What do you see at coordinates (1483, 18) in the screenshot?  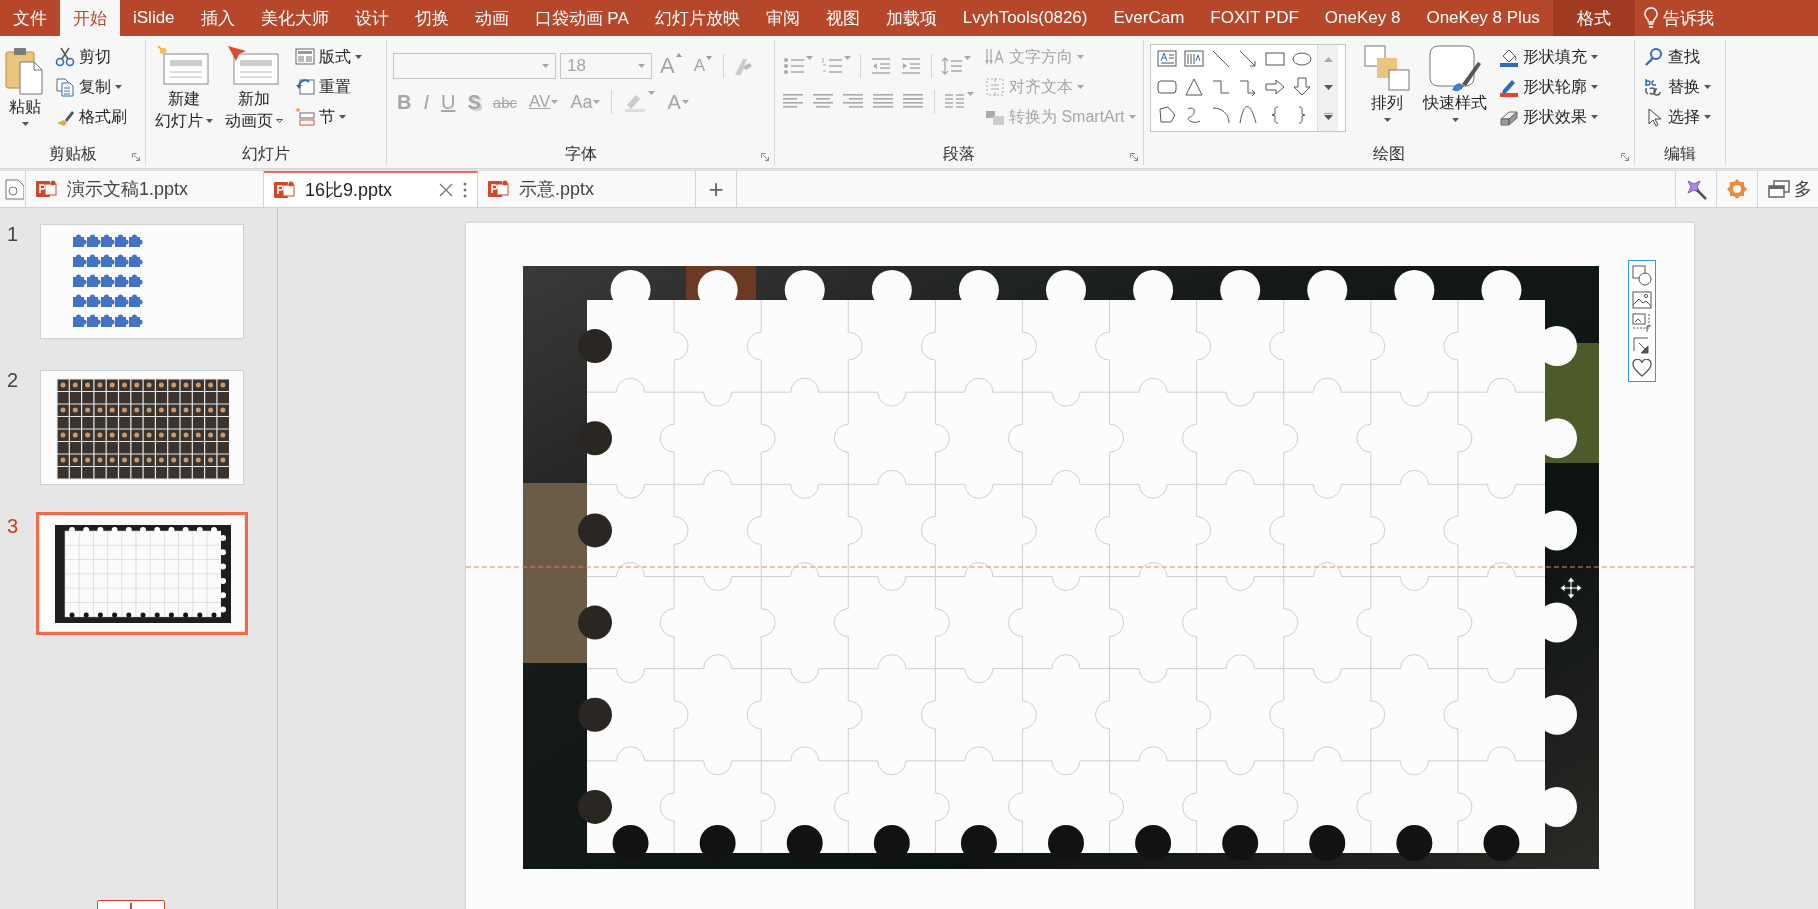 I see `ribbon-tab: OneKey 8 Plus` at bounding box center [1483, 18].